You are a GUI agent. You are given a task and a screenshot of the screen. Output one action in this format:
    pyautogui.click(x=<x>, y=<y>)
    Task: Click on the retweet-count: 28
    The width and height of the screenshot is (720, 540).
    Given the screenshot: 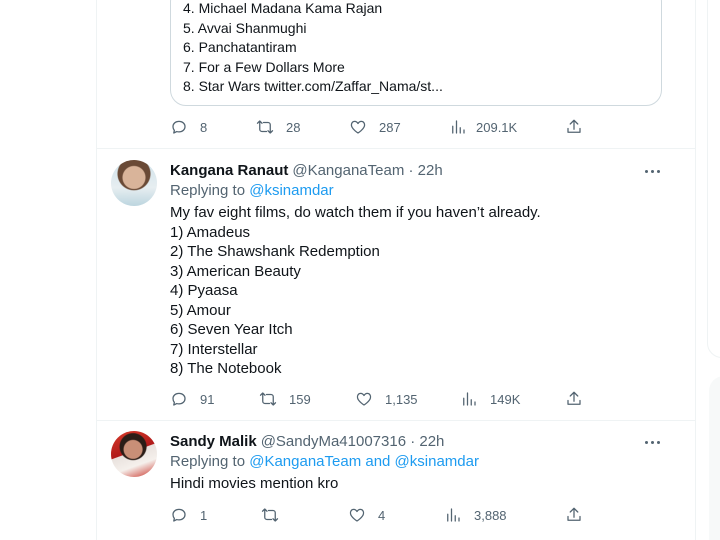 What is the action you would take?
    pyautogui.click(x=293, y=127)
    